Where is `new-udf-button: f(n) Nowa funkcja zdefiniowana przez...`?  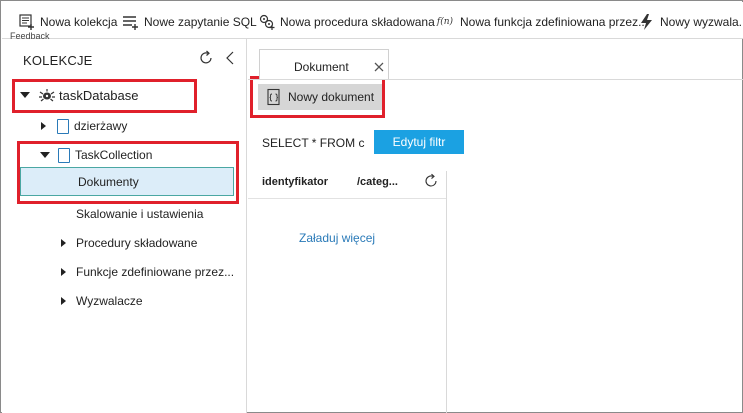
new-udf-button: f(n) Nowa funkcja zdefiniowana przez... is located at coordinates (541, 22).